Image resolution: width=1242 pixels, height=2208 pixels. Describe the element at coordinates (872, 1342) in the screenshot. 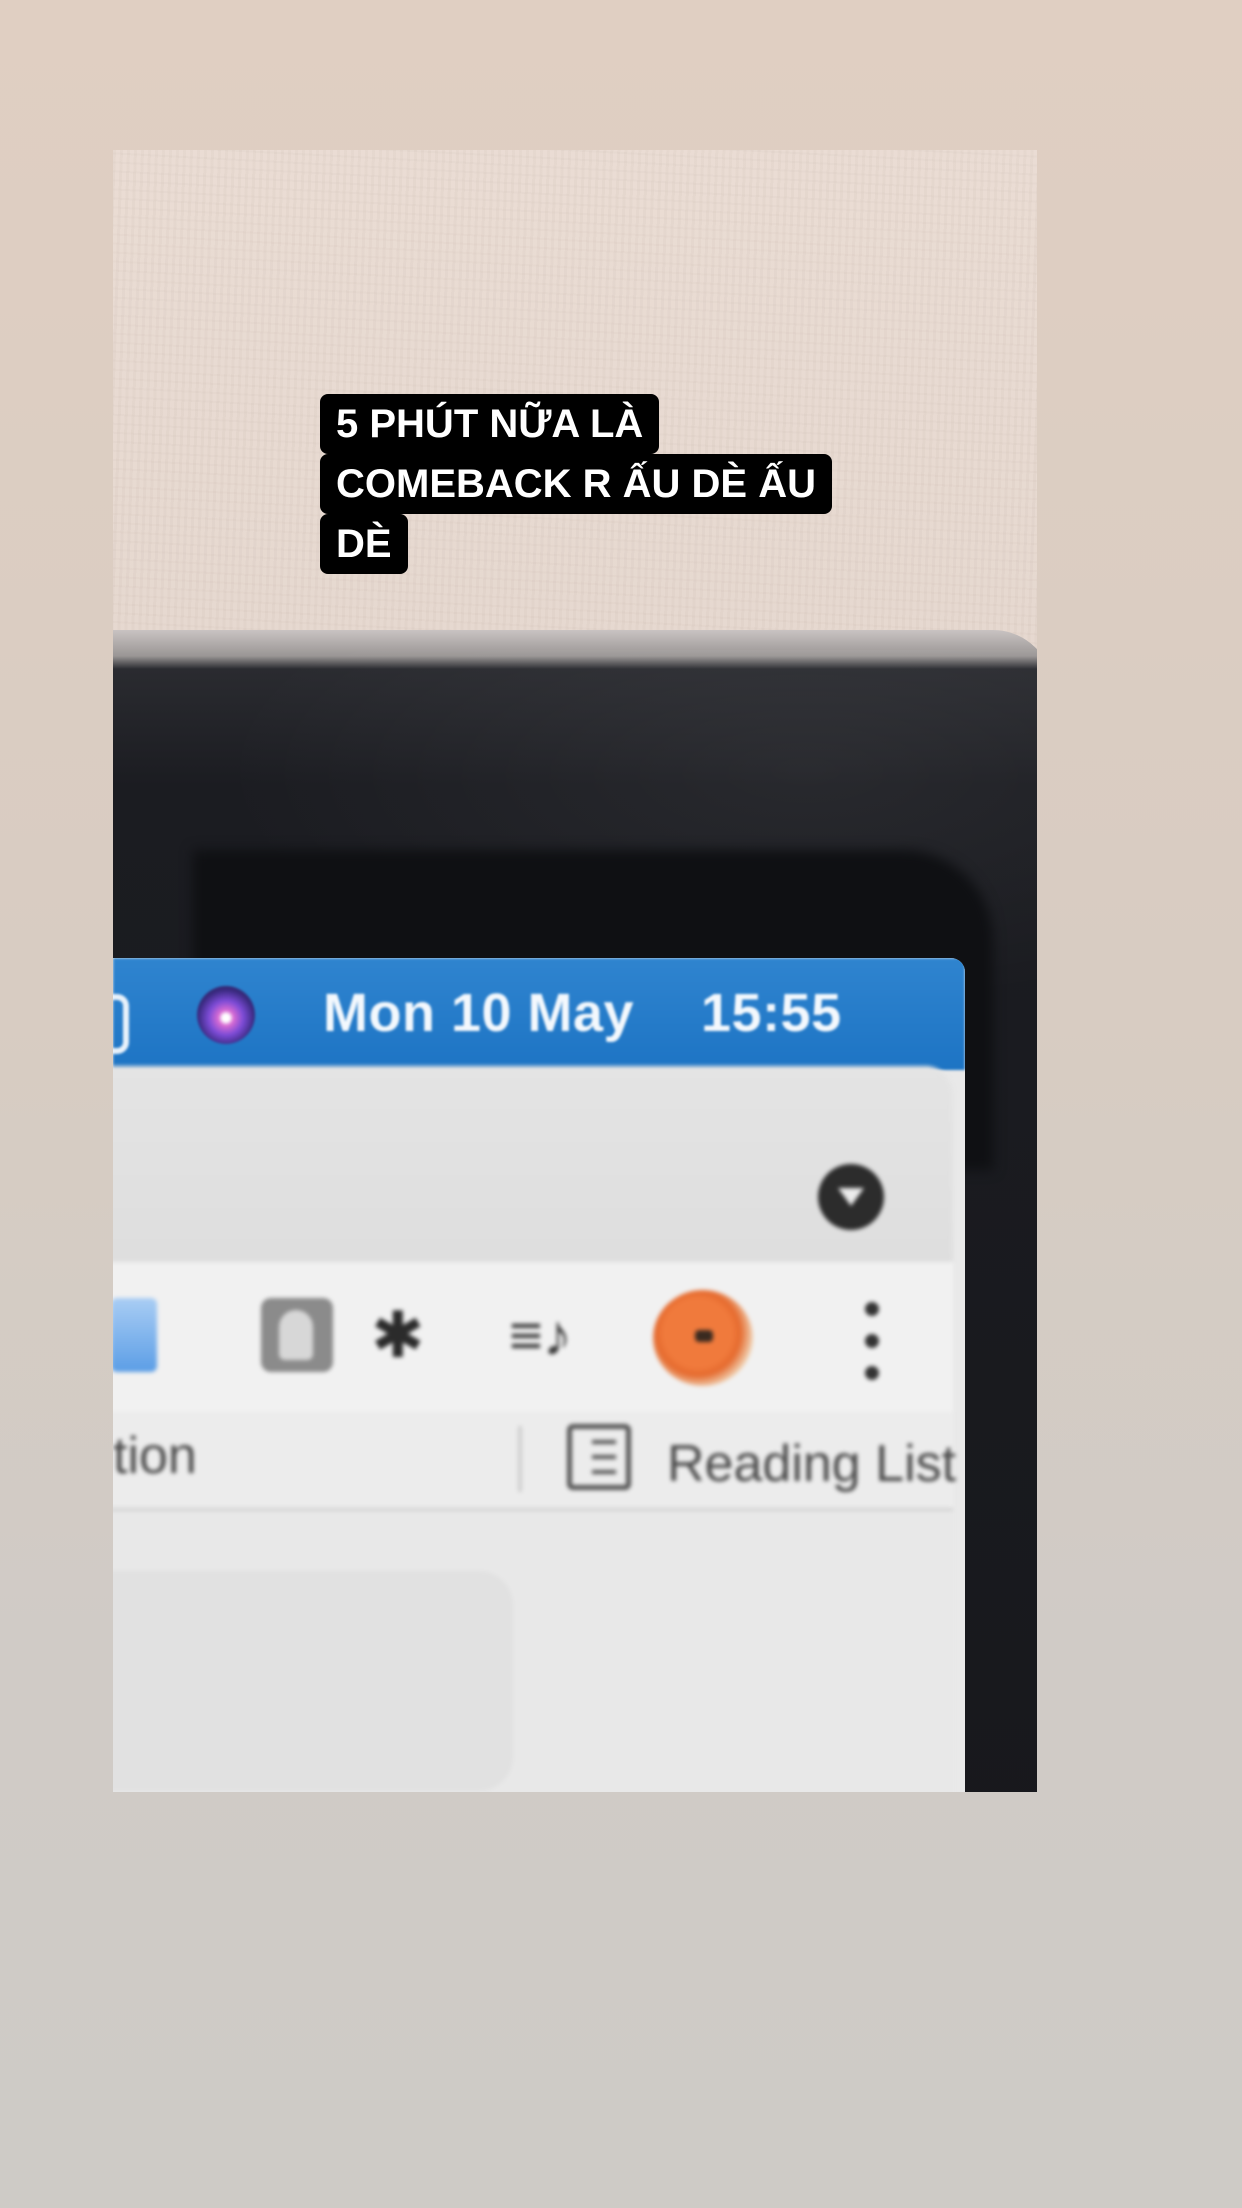

I see `more-menu-icon` at that location.